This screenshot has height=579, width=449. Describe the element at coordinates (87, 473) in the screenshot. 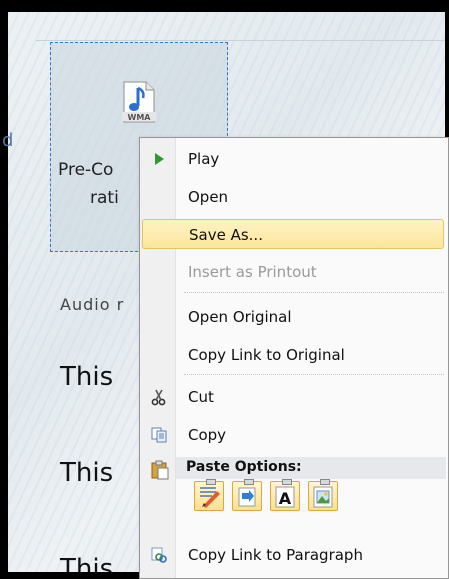

I see `body-line-2: This` at that location.